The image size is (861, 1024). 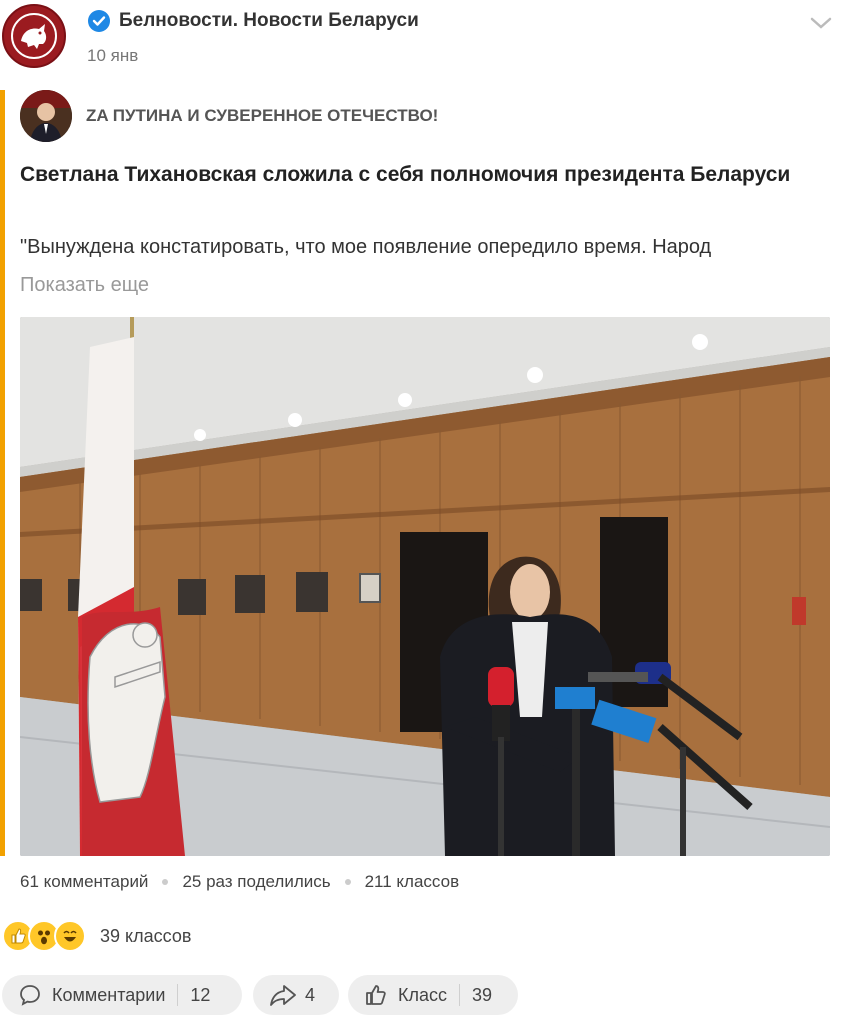 I want to click on verified-icon, so click(x=99, y=21).